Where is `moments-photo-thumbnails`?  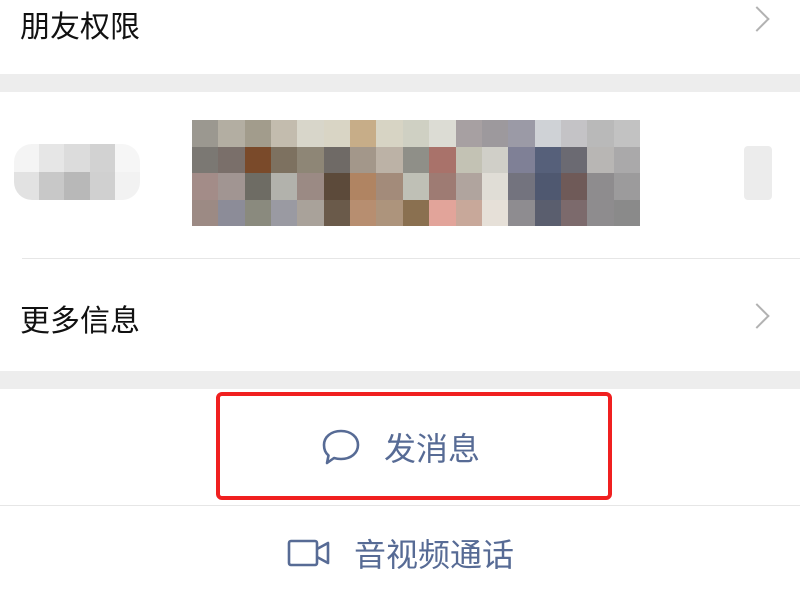 moments-photo-thumbnails is located at coordinates (416, 173).